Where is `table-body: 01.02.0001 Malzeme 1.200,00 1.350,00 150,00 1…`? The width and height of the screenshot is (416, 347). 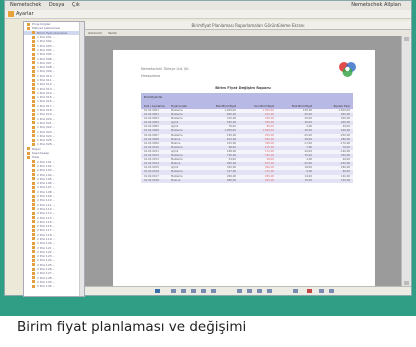 table-body: 01.02.0001 Malzeme 1.200,00 1.350,00 150,00 1… is located at coordinates (247, 146).